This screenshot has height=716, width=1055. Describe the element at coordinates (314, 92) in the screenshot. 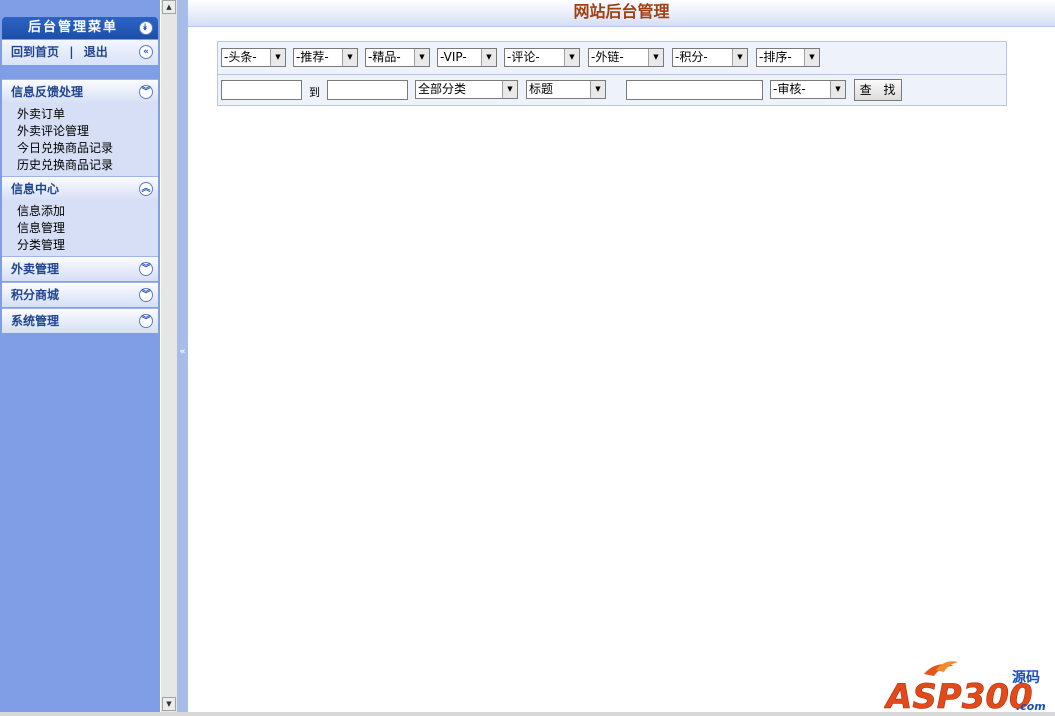

I see `date-to-label: 到` at that location.